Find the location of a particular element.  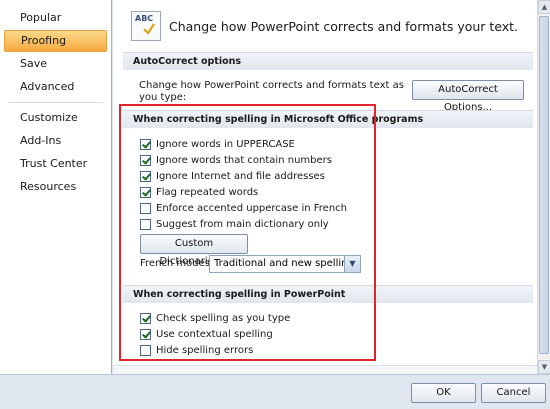

check-spelling-checkbox is located at coordinates (145, 318).